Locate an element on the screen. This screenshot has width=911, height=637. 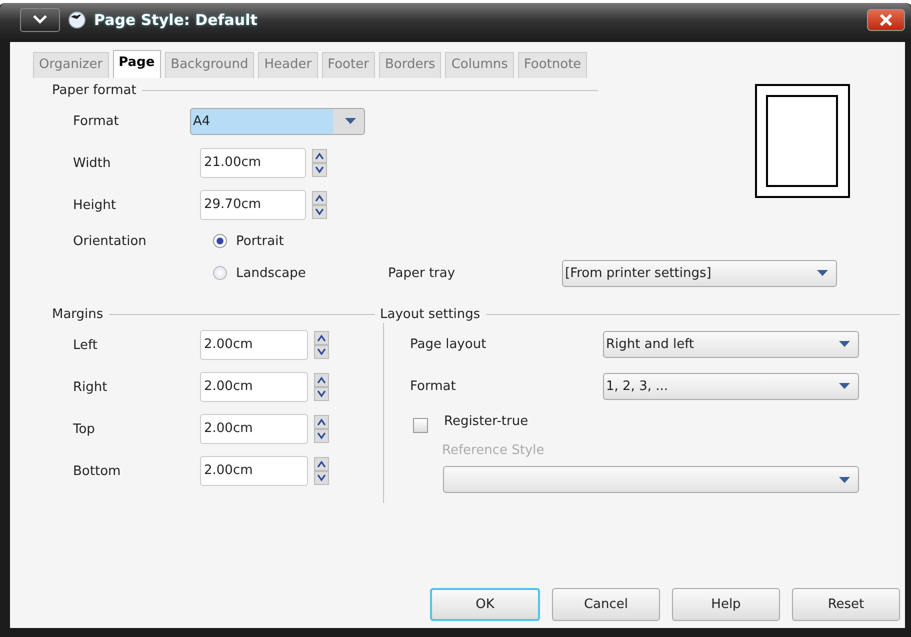
field-label: Orientation is located at coordinates (110, 241).